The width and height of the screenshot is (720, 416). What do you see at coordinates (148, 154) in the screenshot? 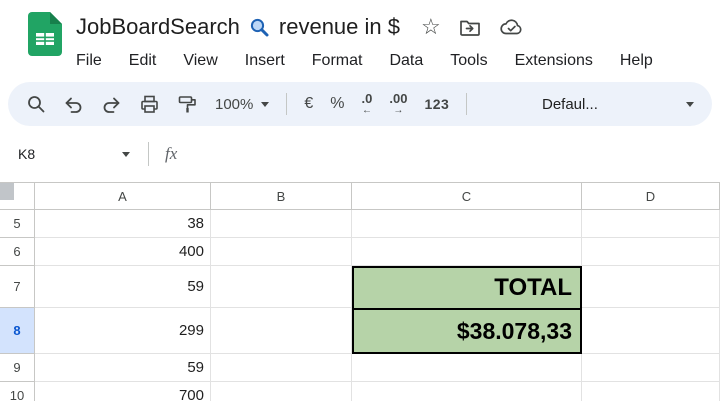
I see `formula-bar-divider` at bounding box center [148, 154].